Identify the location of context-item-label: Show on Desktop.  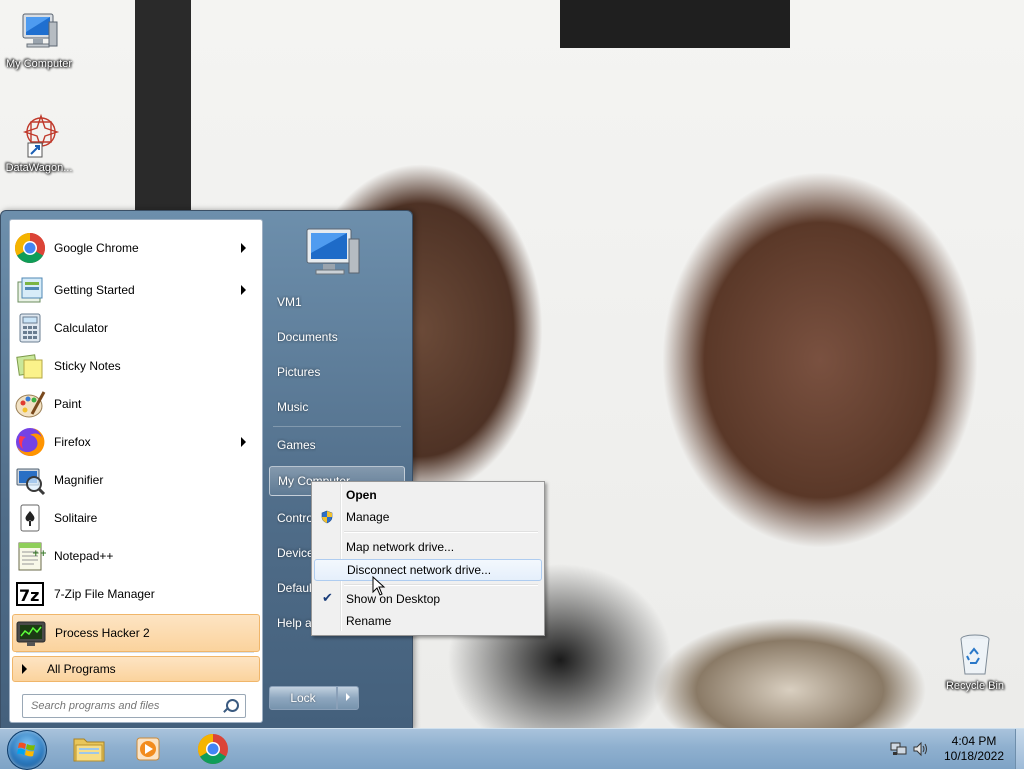
(393, 599).